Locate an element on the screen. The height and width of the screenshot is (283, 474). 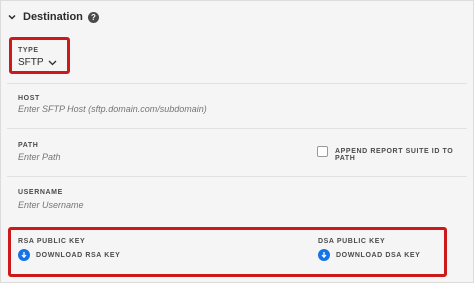
type-selected-value: SFTP is located at coordinates (31, 62).